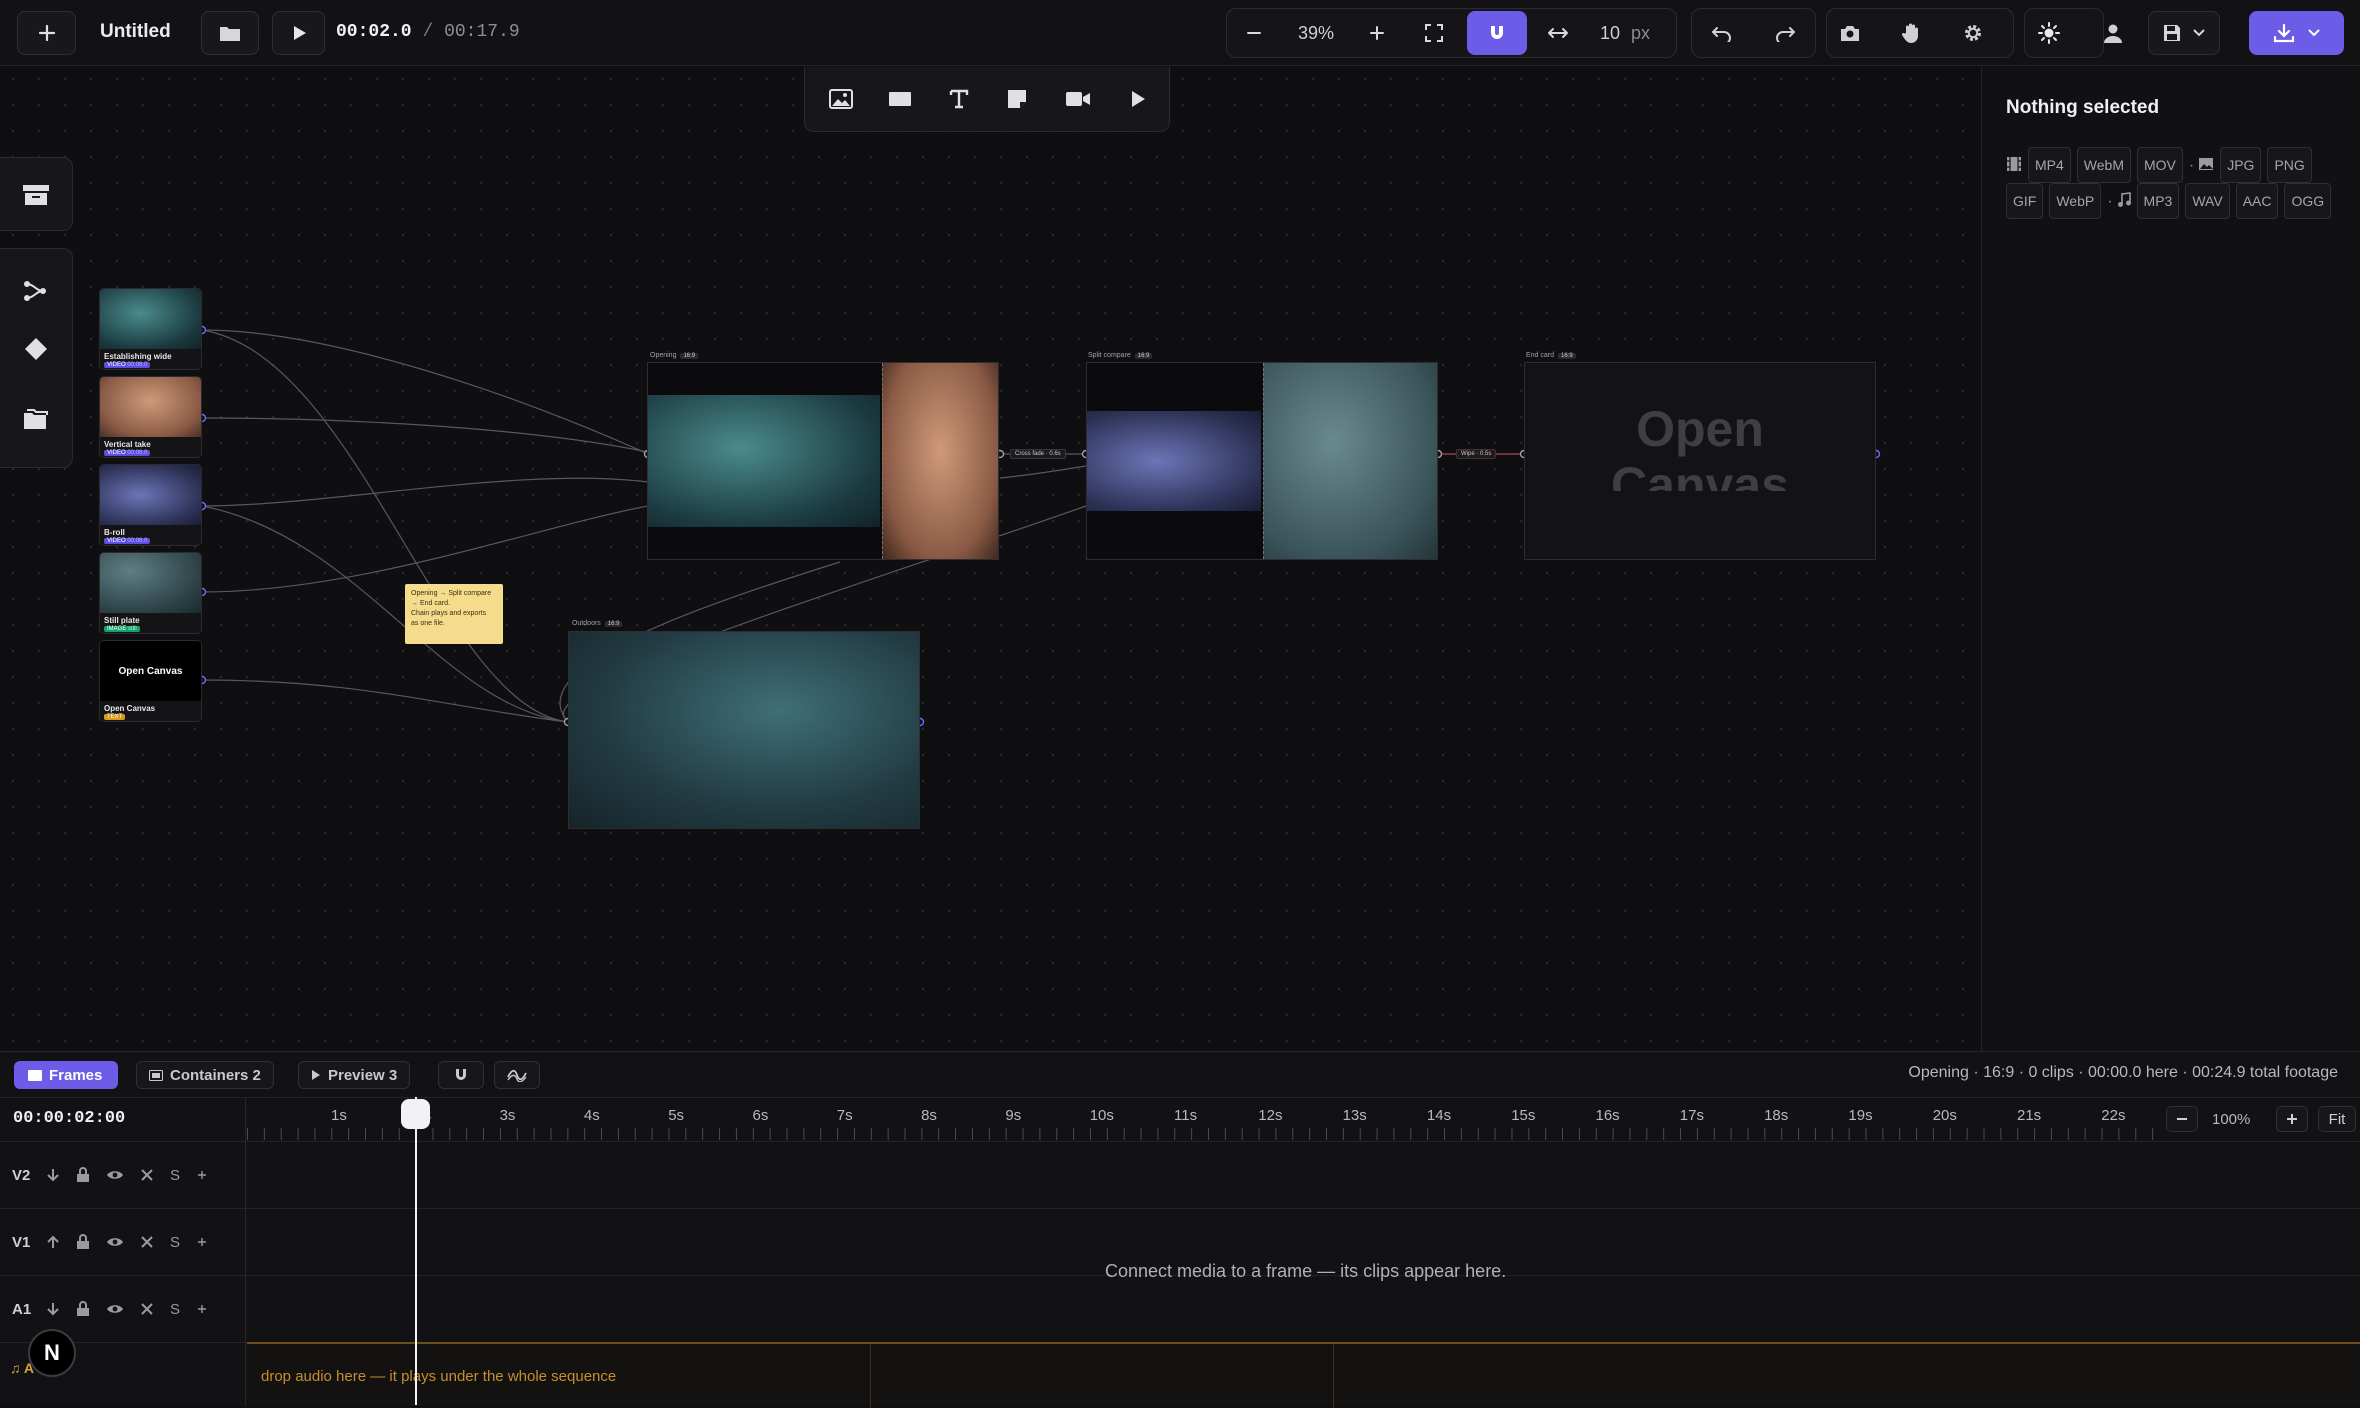 This screenshot has height=1408, width=2360. I want to click on folder-icon, so click(230, 34).